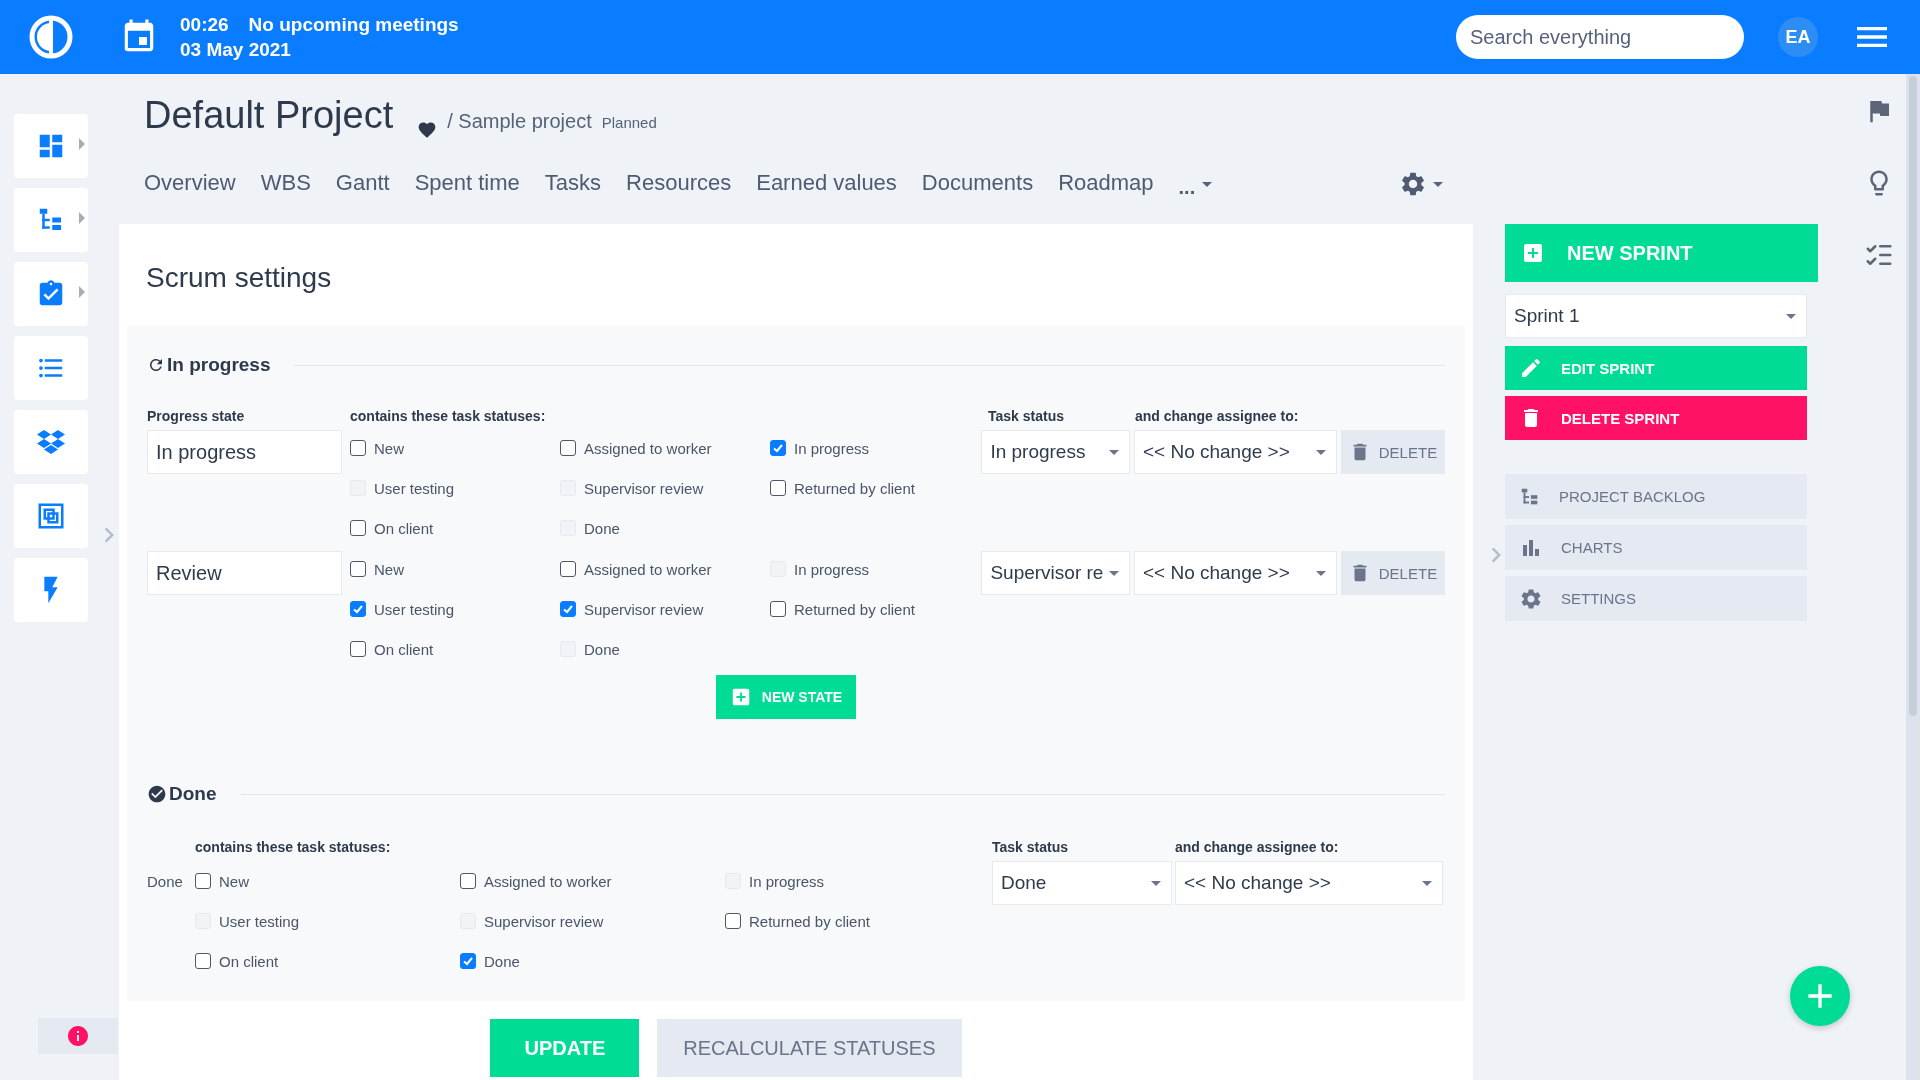  Describe the element at coordinates (1913, 577) in the screenshot. I see `scrollbar` at that location.